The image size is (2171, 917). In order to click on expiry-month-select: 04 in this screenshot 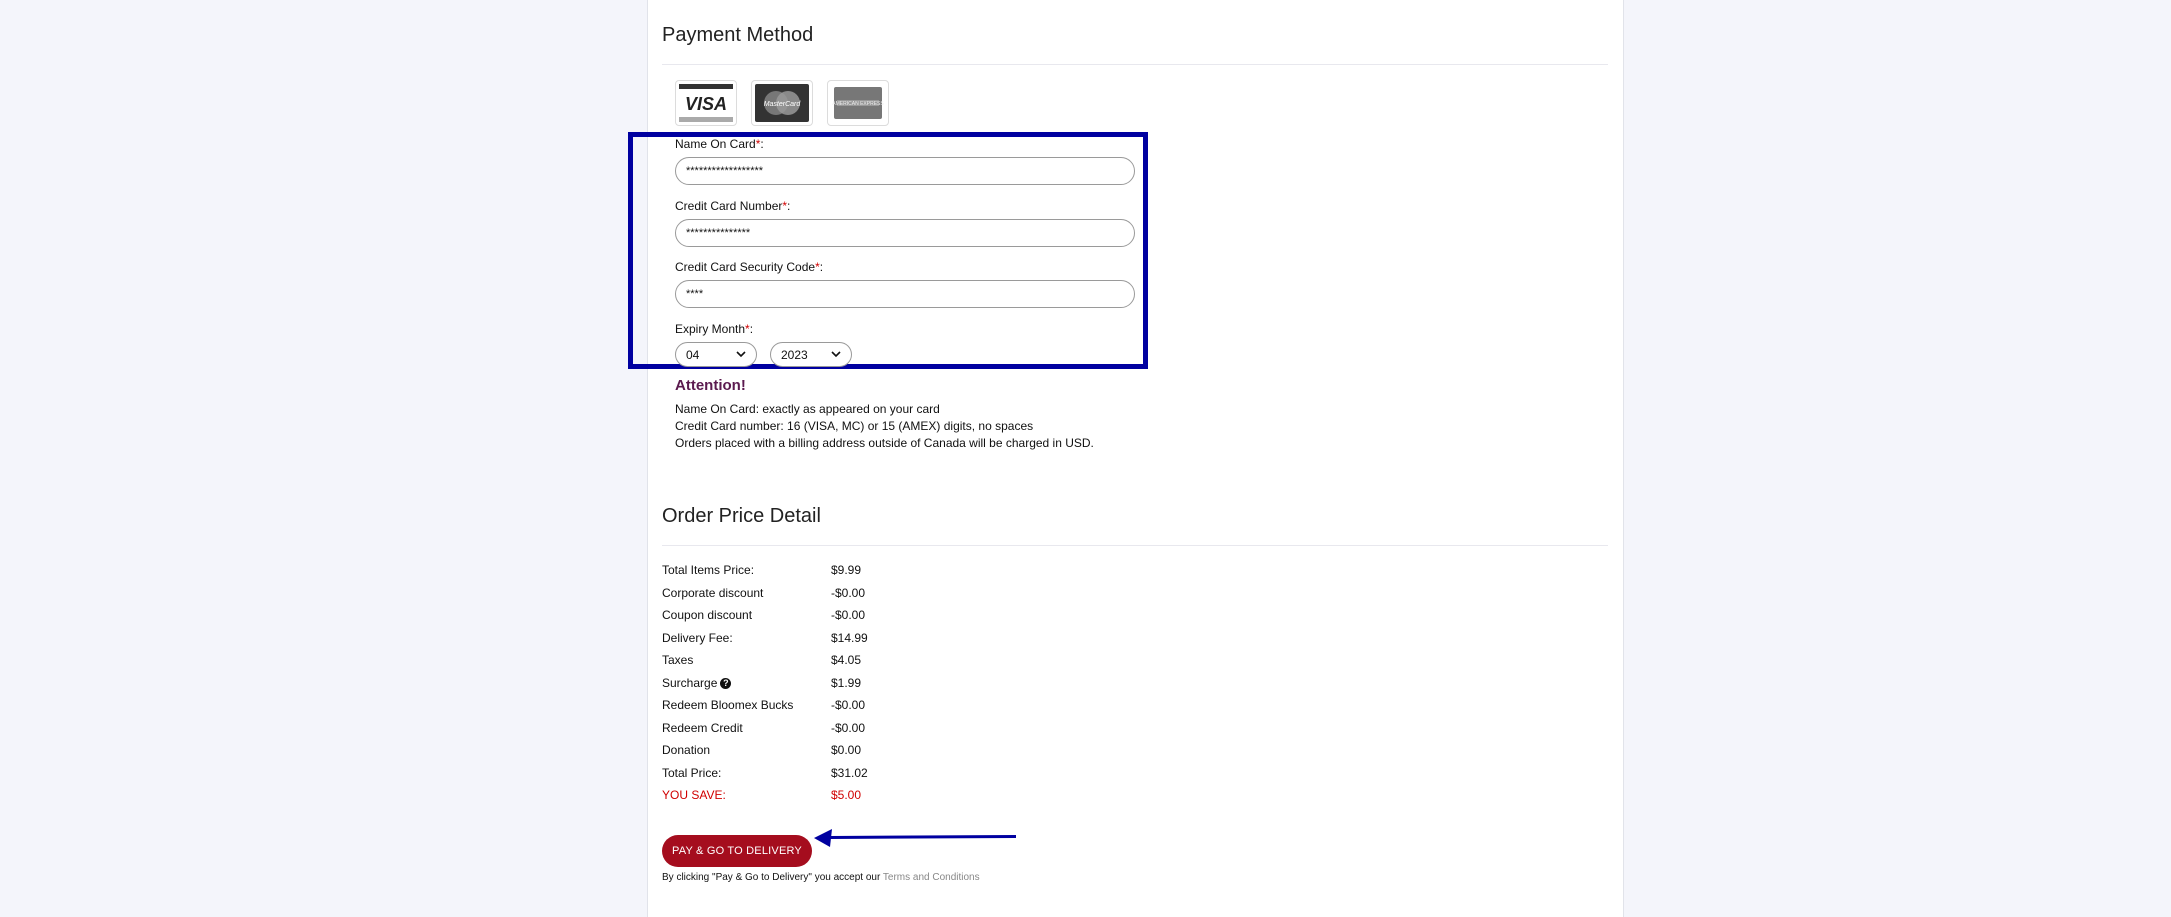, I will do `click(716, 354)`.